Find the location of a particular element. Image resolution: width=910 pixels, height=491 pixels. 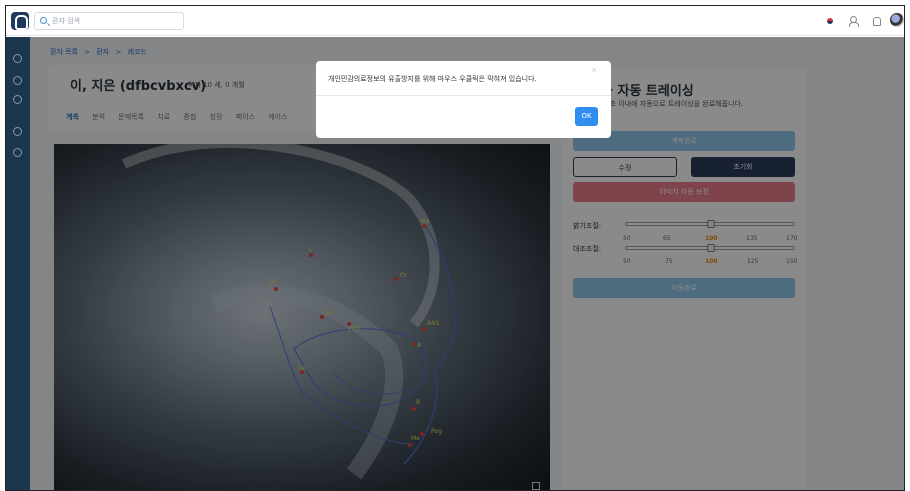

korean-flag-icon is located at coordinates (830, 21).